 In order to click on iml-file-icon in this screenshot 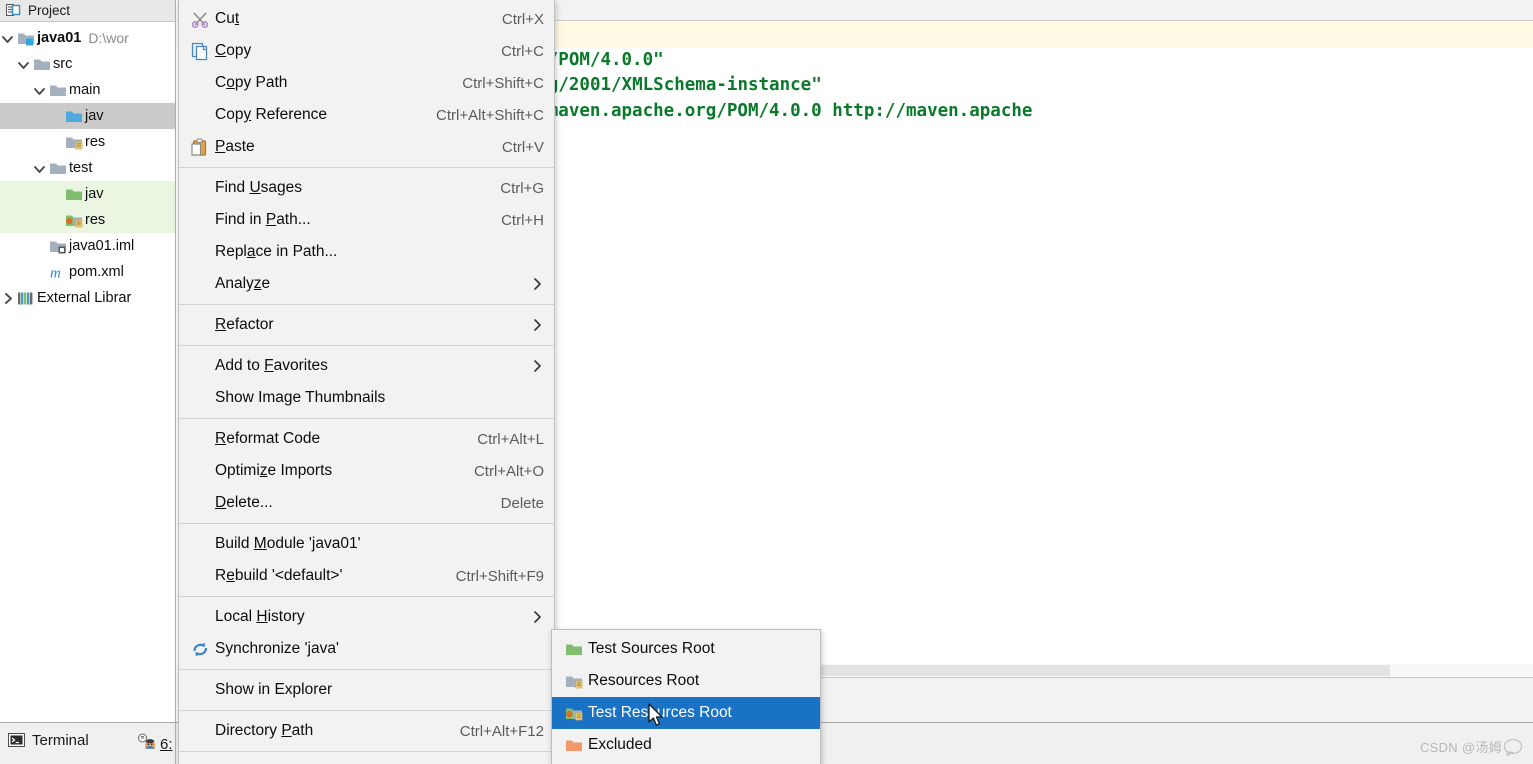, I will do `click(58, 246)`.